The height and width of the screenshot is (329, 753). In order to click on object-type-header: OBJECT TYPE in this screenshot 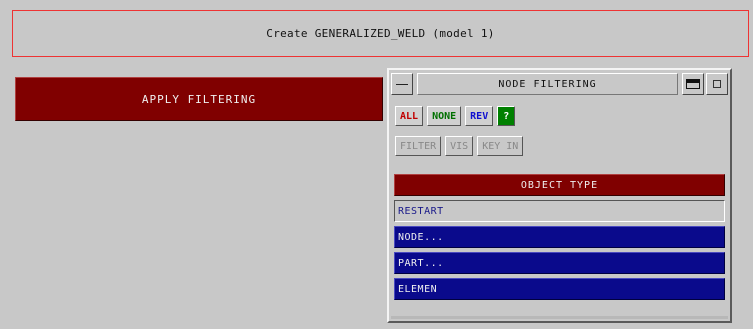, I will do `click(559, 185)`.